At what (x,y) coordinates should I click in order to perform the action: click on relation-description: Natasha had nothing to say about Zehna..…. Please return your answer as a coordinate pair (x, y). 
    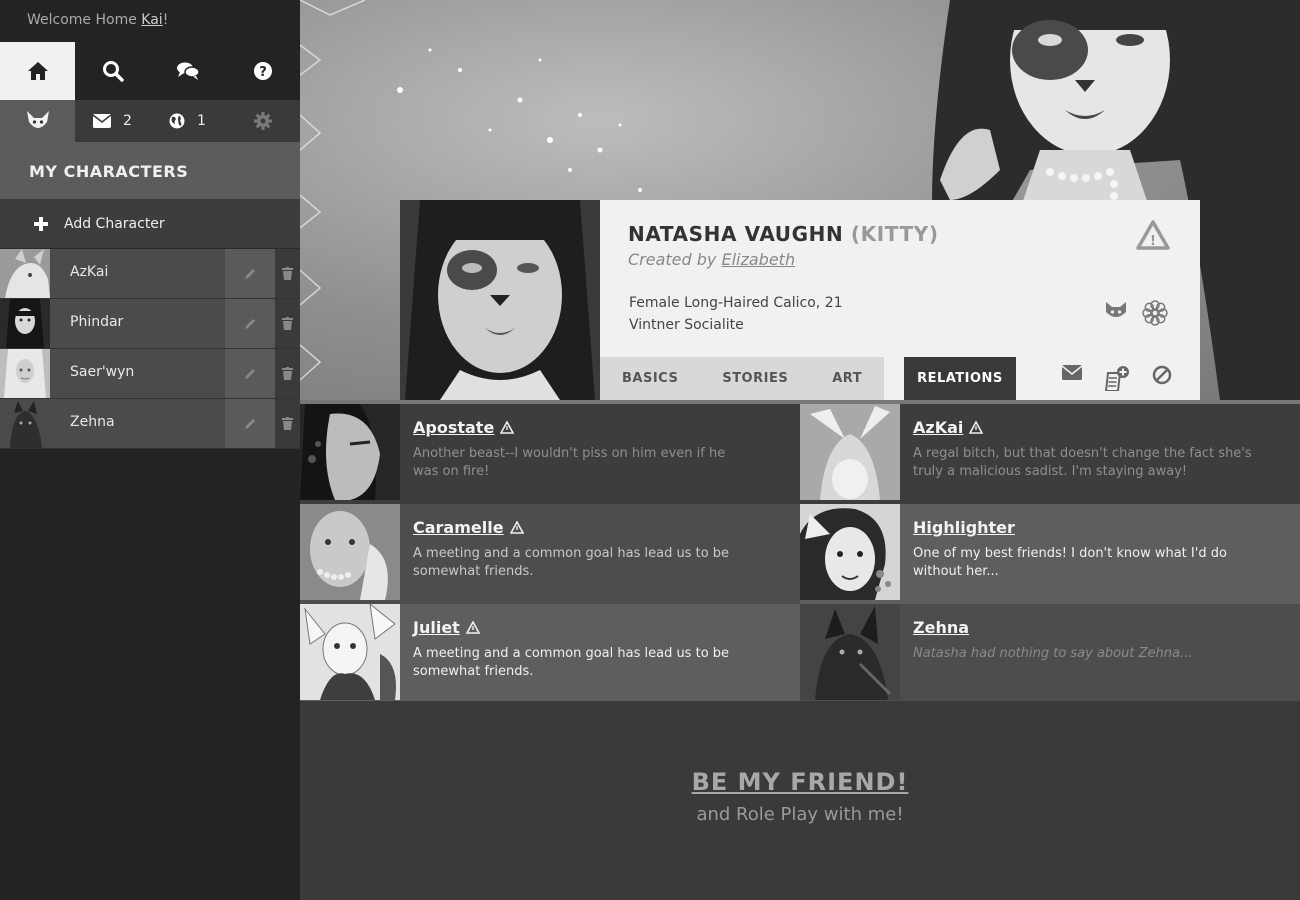
    Looking at the image, I should click on (1053, 653).